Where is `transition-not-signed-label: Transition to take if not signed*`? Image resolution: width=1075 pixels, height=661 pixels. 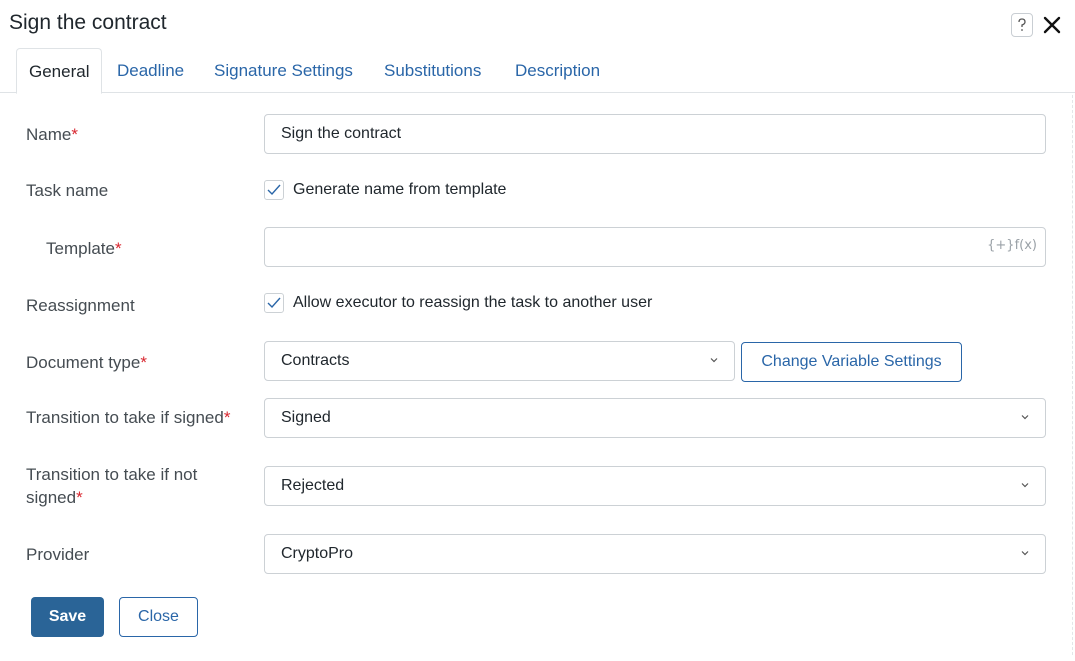
transition-not-signed-label: Transition to take if not signed* is located at coordinates (111, 486).